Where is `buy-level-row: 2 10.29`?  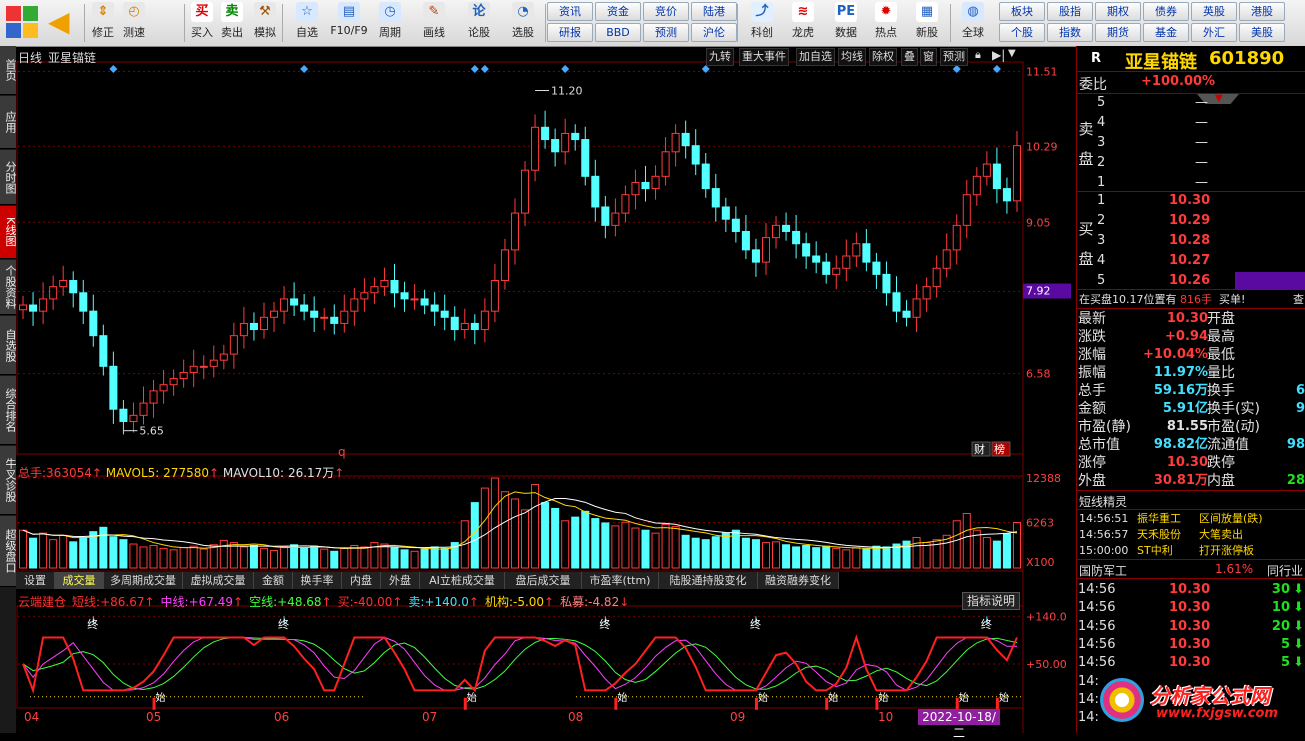
buy-level-row: 2 10.29 is located at coordinates (1191, 221).